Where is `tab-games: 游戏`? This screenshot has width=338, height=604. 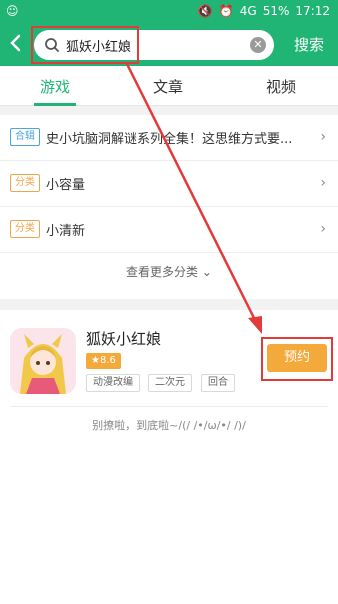
tab-games: 游戏 is located at coordinates (55, 86).